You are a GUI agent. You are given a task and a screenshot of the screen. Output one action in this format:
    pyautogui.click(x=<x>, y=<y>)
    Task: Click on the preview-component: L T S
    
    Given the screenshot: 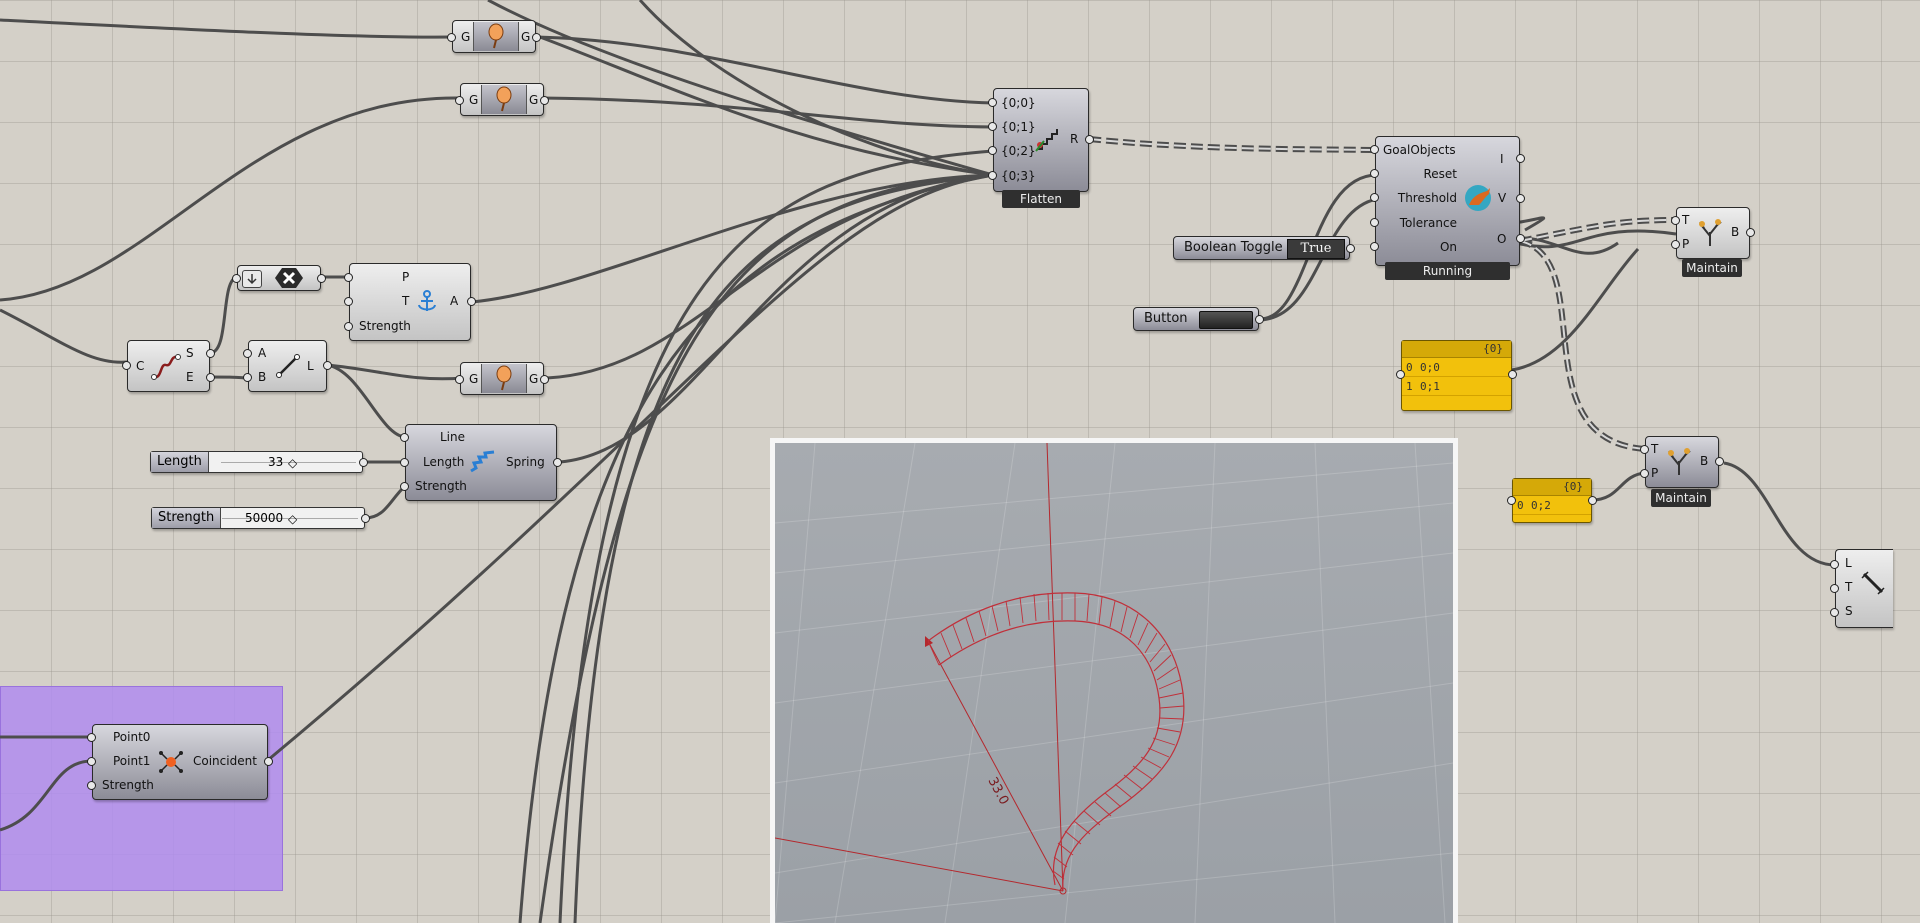 What is the action you would take?
    pyautogui.click(x=1864, y=588)
    